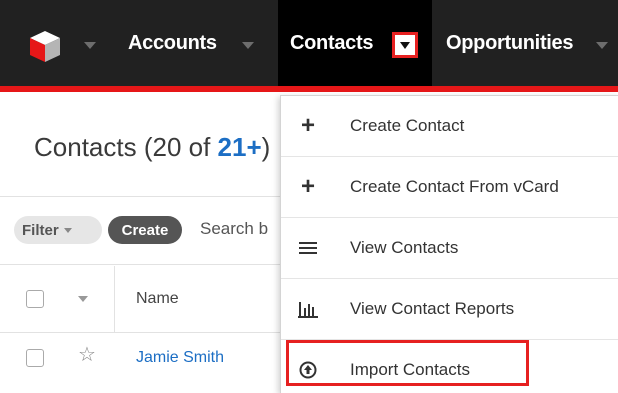  Describe the element at coordinates (308, 309) in the screenshot. I see `bar-chart-icon` at that location.